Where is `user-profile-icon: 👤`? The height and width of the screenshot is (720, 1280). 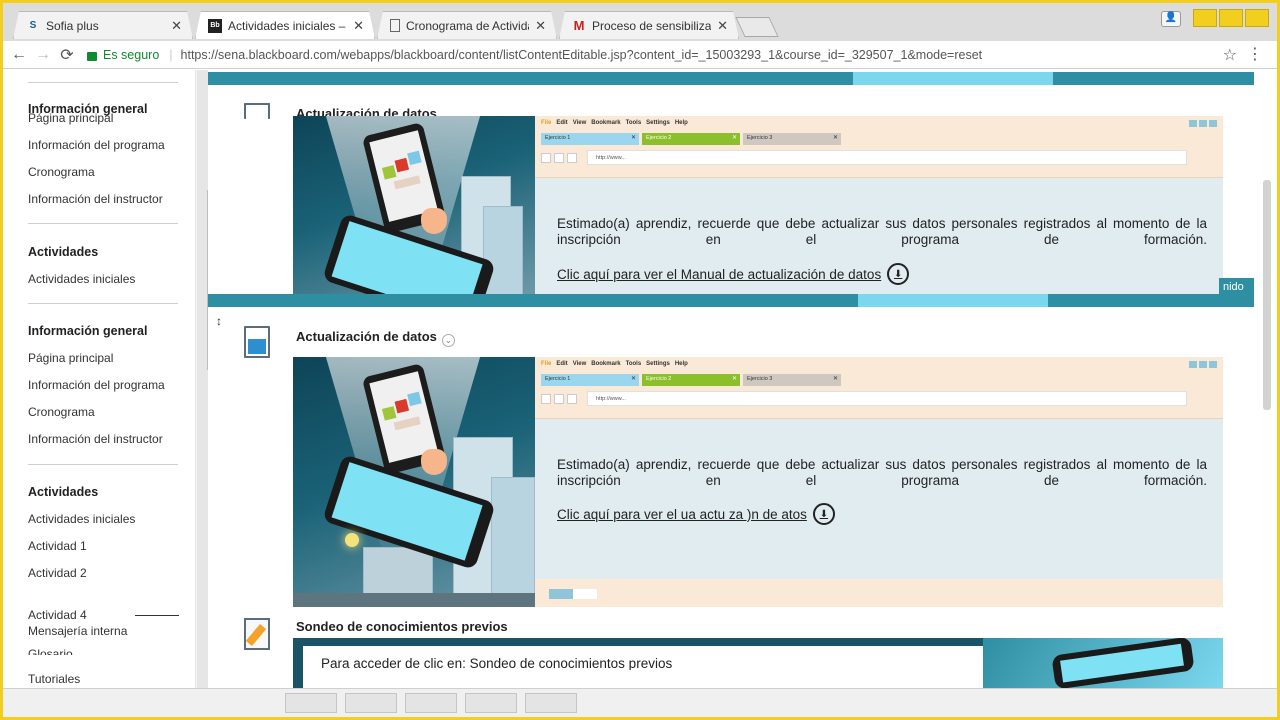 user-profile-icon: 👤 is located at coordinates (1171, 19).